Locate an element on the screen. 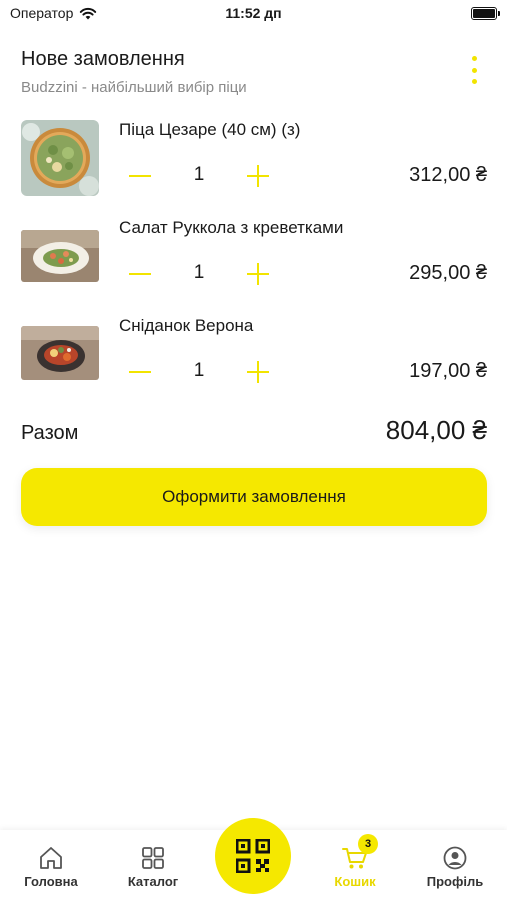 The width and height of the screenshot is (507, 900). item-price: 295,00 ₴ is located at coordinates (448, 273).